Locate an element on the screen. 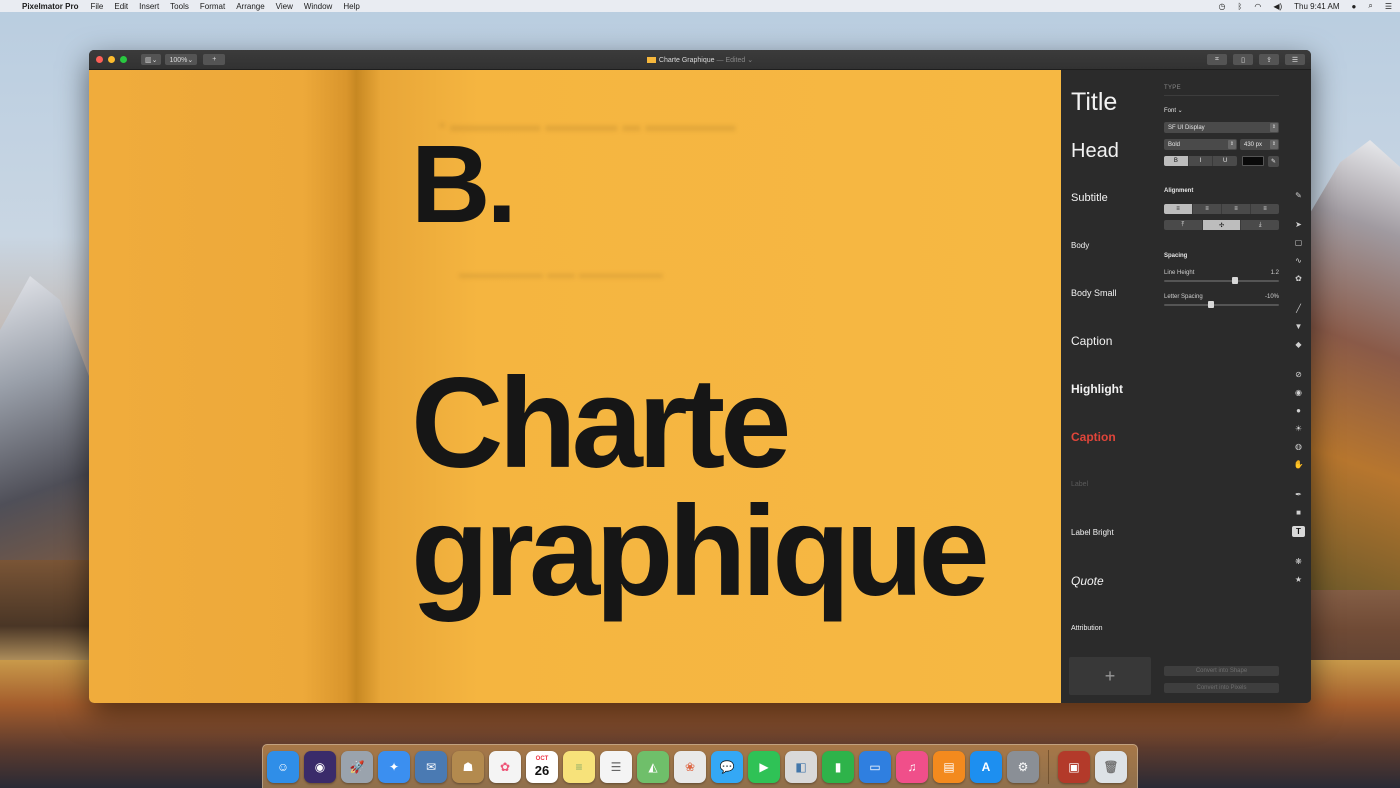  shape-tool-icon: ■ is located at coordinates (1298, 512).